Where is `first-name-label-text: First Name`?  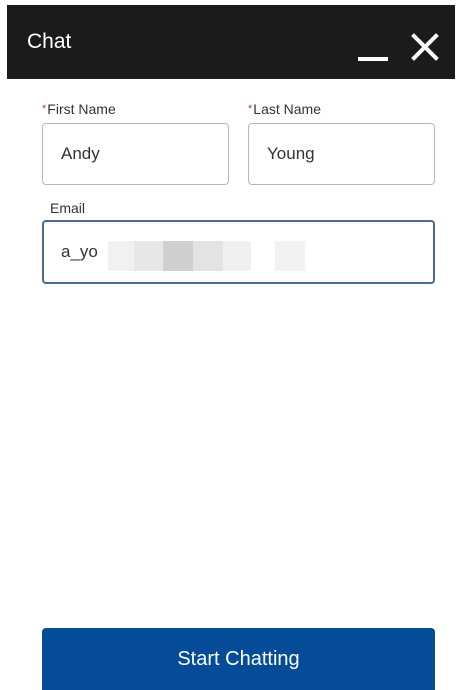
first-name-label-text: First Name is located at coordinates (81, 109).